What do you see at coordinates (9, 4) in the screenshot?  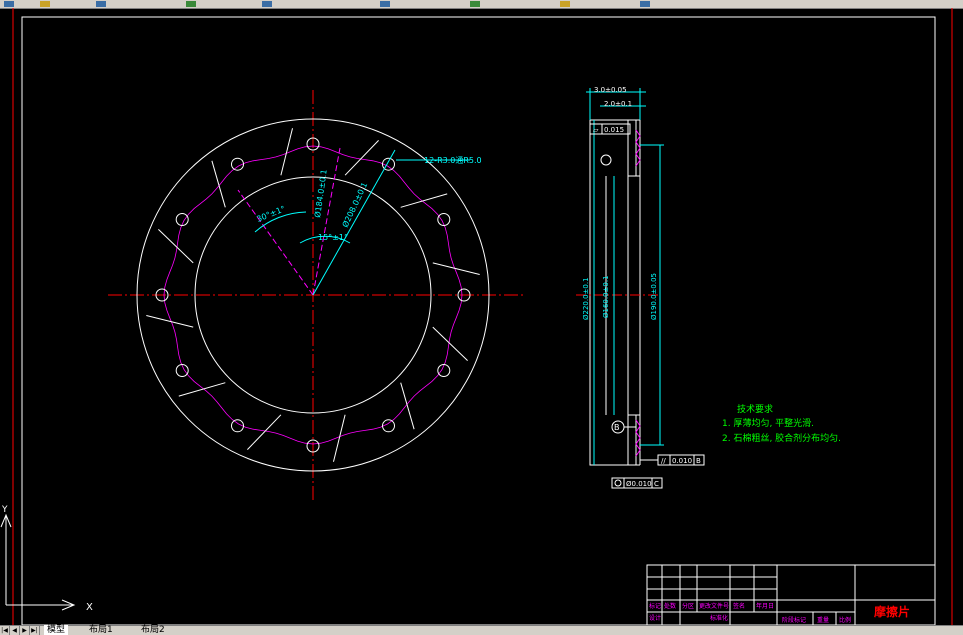 I see `new-icon` at bounding box center [9, 4].